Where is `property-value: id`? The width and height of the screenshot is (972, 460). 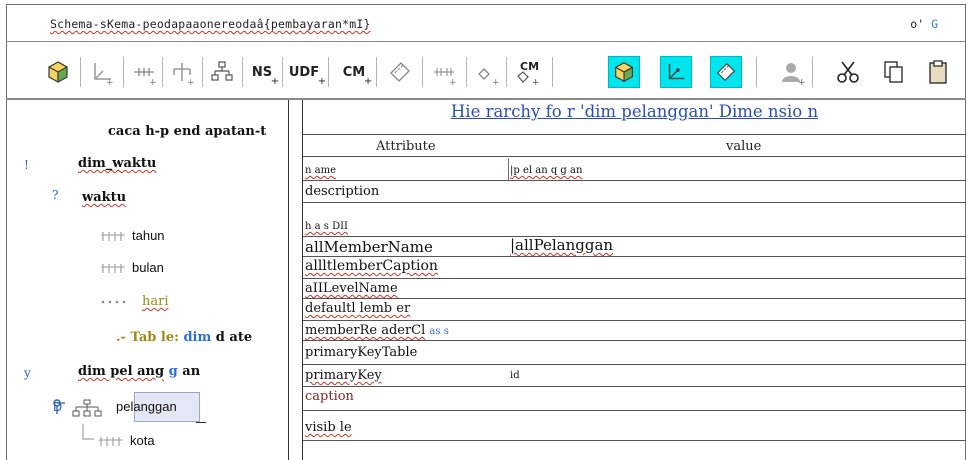
property-value: id is located at coordinates (515, 375).